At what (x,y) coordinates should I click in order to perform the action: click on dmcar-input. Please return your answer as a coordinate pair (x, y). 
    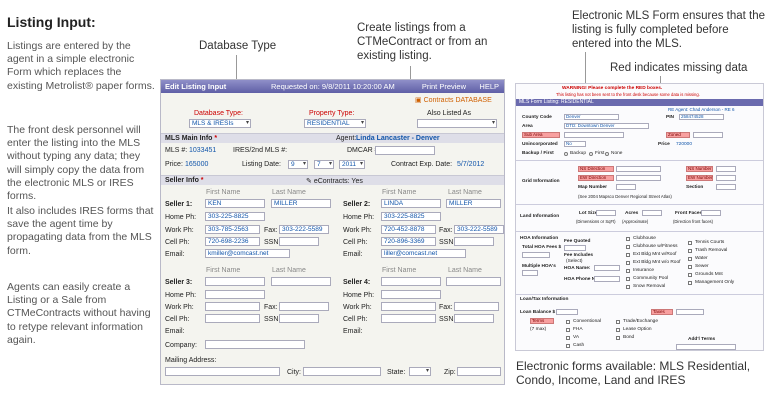
    Looking at the image, I should click on (405, 150).